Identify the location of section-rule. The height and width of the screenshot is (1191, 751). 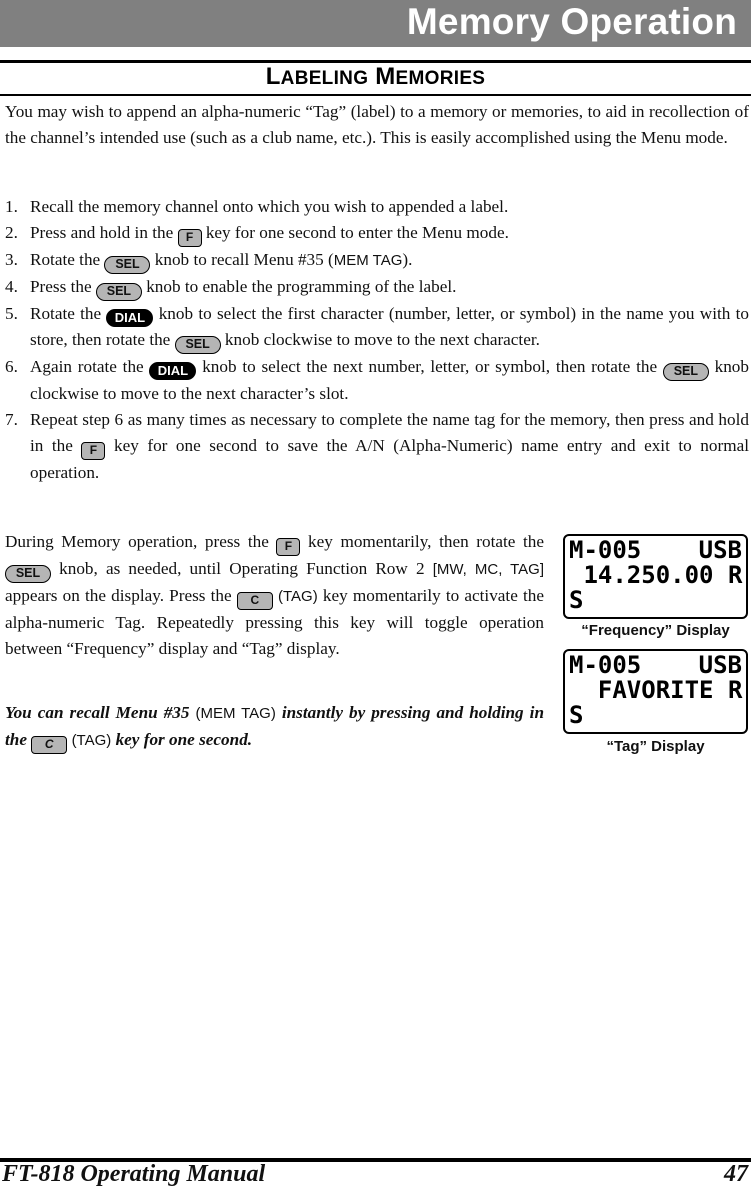
(375, 95).